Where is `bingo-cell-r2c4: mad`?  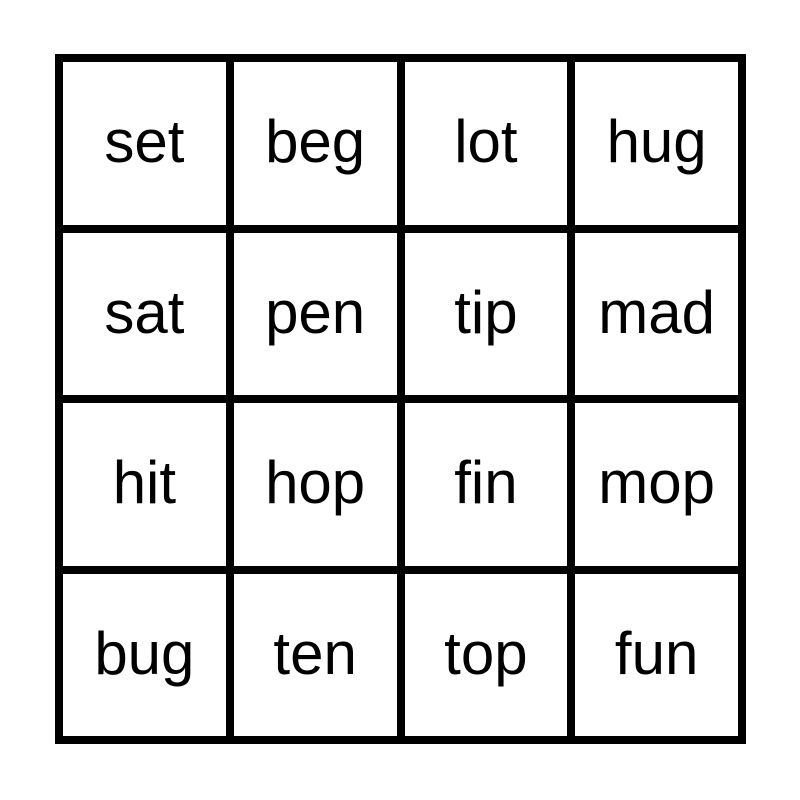
bingo-cell-r2c4: mad is located at coordinates (656, 313).